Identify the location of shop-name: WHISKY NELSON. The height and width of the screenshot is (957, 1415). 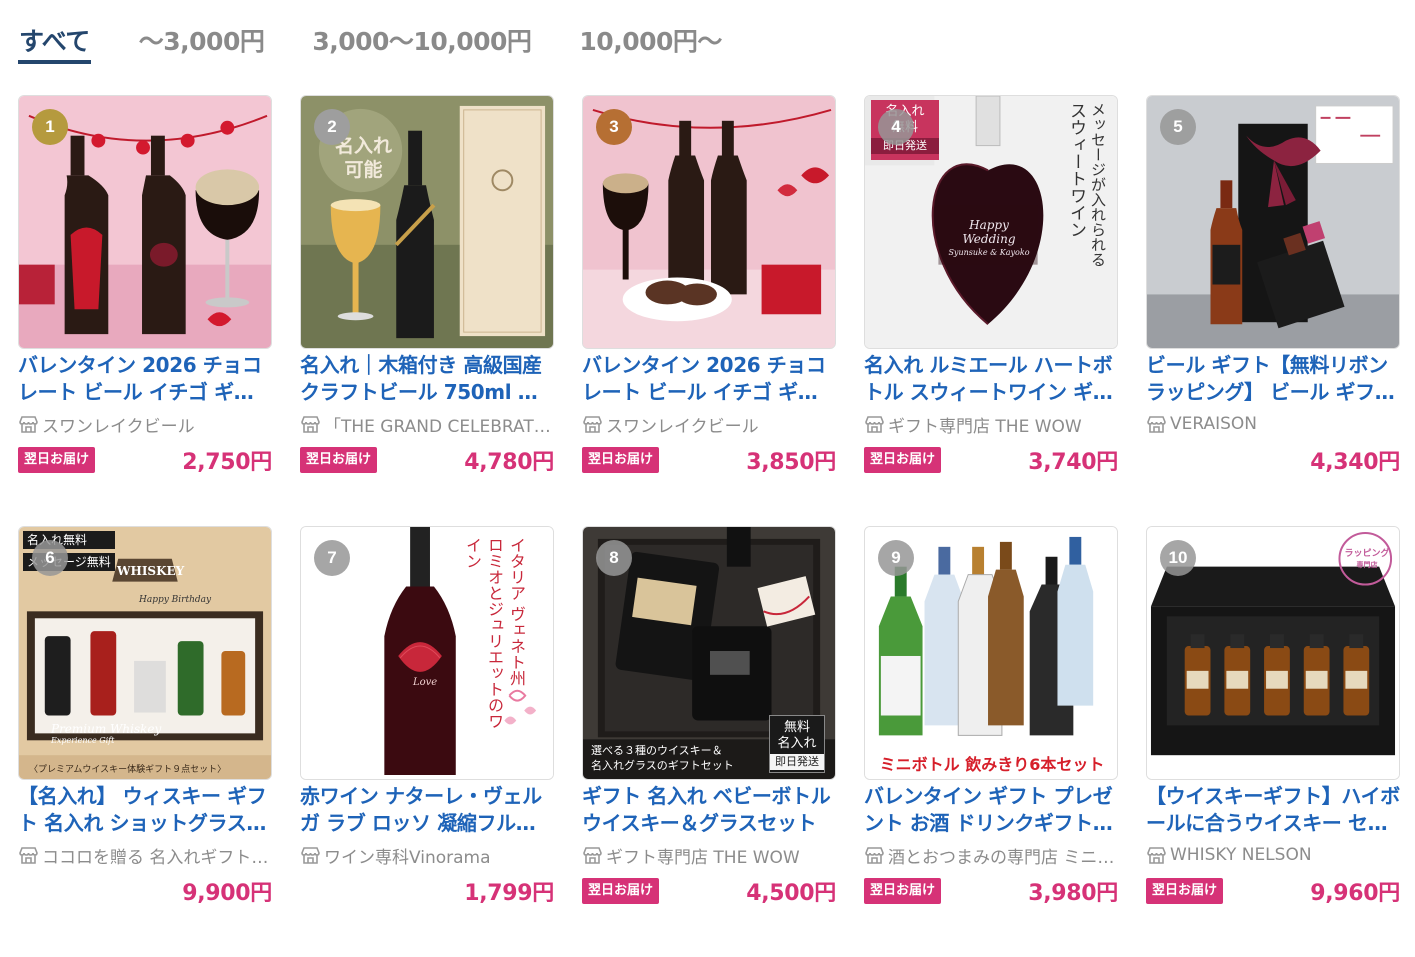
(1241, 855).